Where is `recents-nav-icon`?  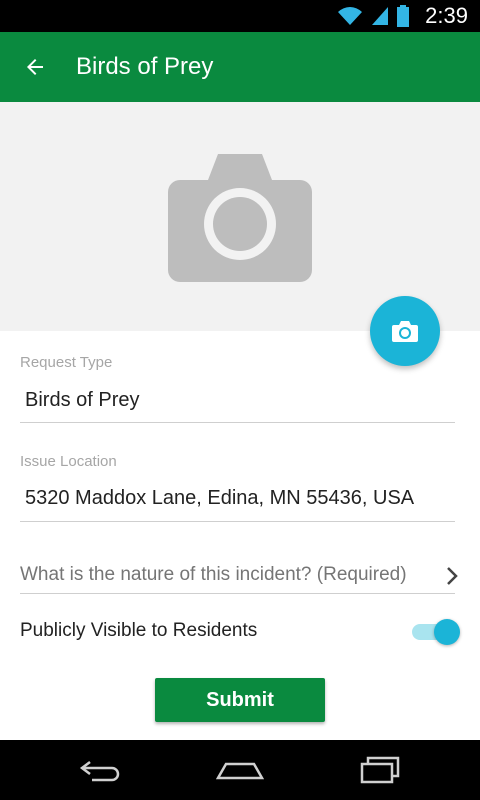 recents-nav-icon is located at coordinates (380, 770).